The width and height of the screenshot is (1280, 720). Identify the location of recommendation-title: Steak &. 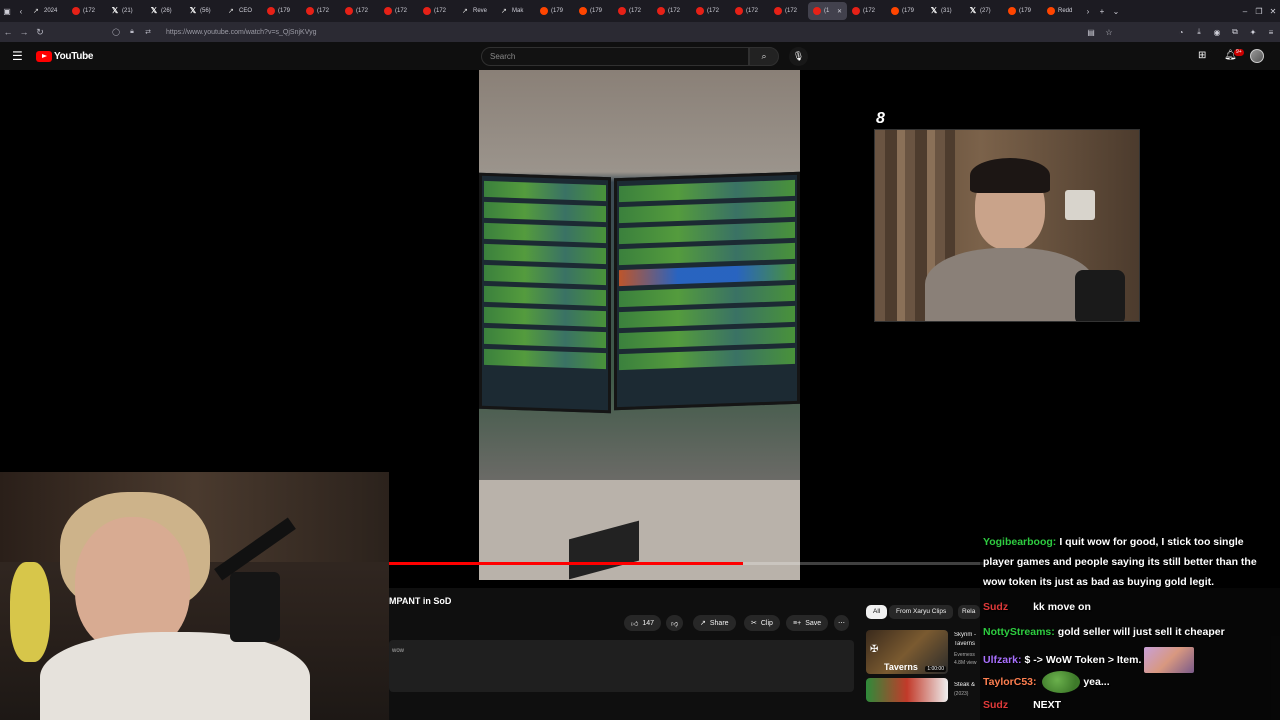
(968, 685).